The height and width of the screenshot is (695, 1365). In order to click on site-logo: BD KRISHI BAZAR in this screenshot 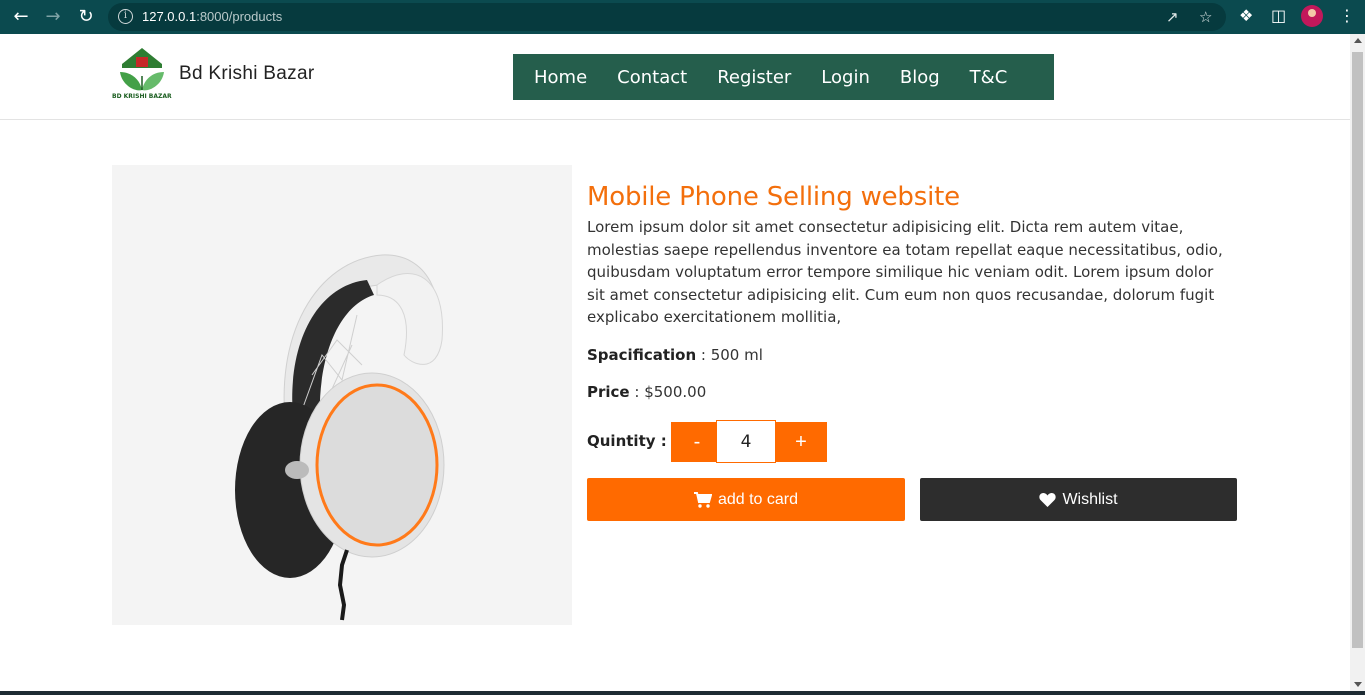, I will do `click(142, 76)`.